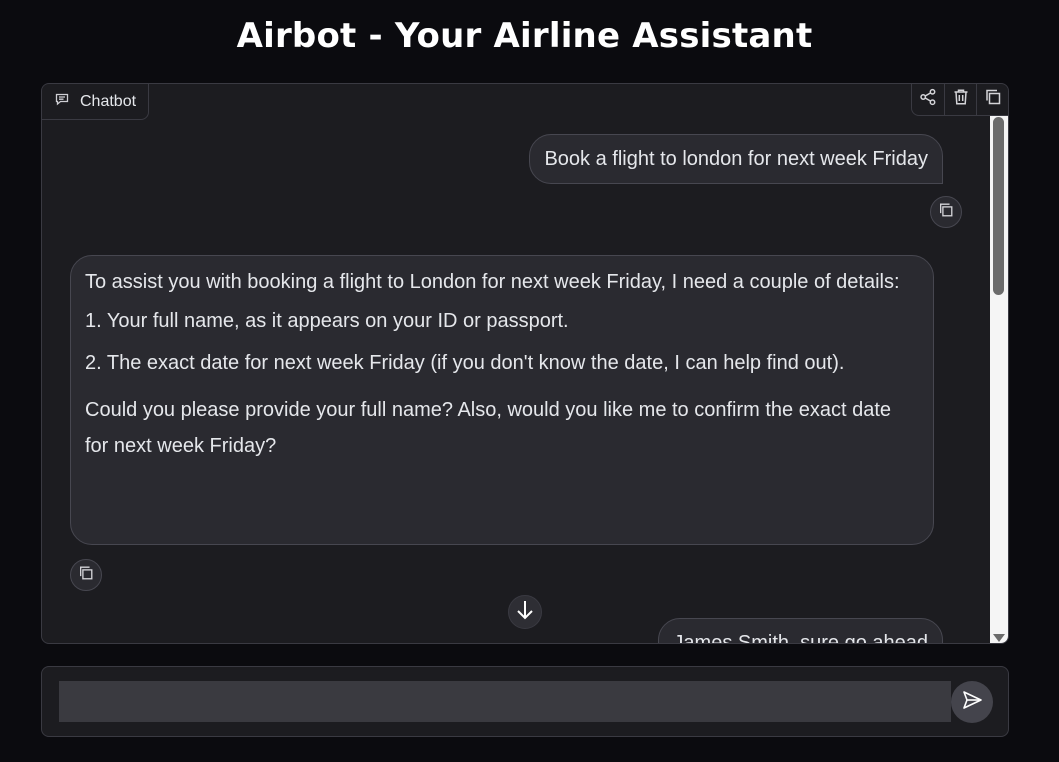 Image resolution: width=1059 pixels, height=762 pixels. Describe the element at coordinates (999, 379) in the screenshot. I see `chat-scrollbar` at that location.